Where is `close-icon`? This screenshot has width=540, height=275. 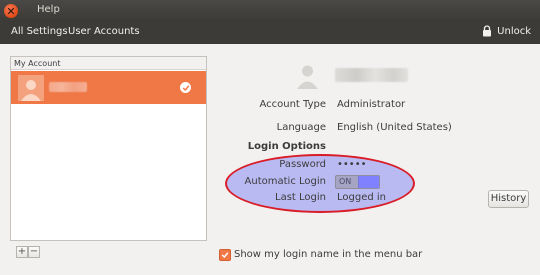 close-icon is located at coordinates (11, 11).